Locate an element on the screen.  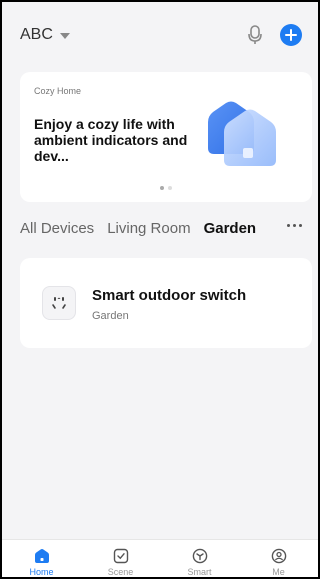
microphone-icon is located at coordinates (255, 35).